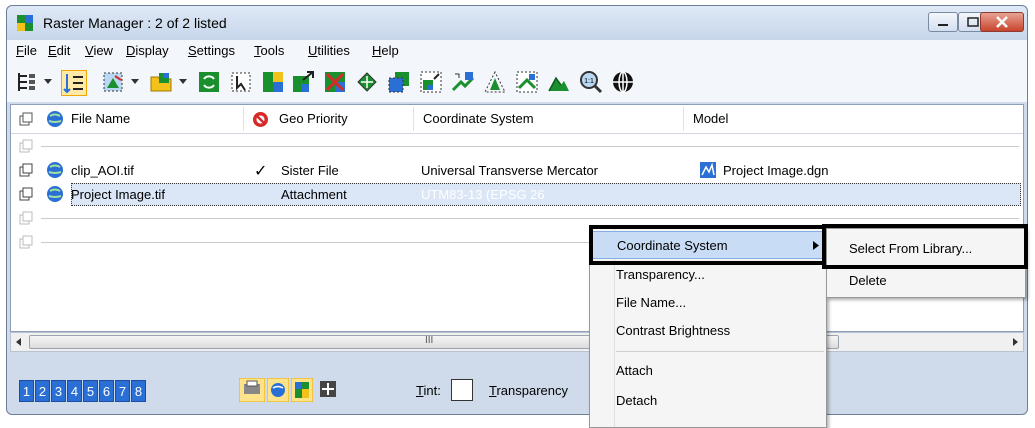 This screenshot has height=428, width=1035. Describe the element at coordinates (99, 50) in the screenshot. I see `menu-view: View` at that location.